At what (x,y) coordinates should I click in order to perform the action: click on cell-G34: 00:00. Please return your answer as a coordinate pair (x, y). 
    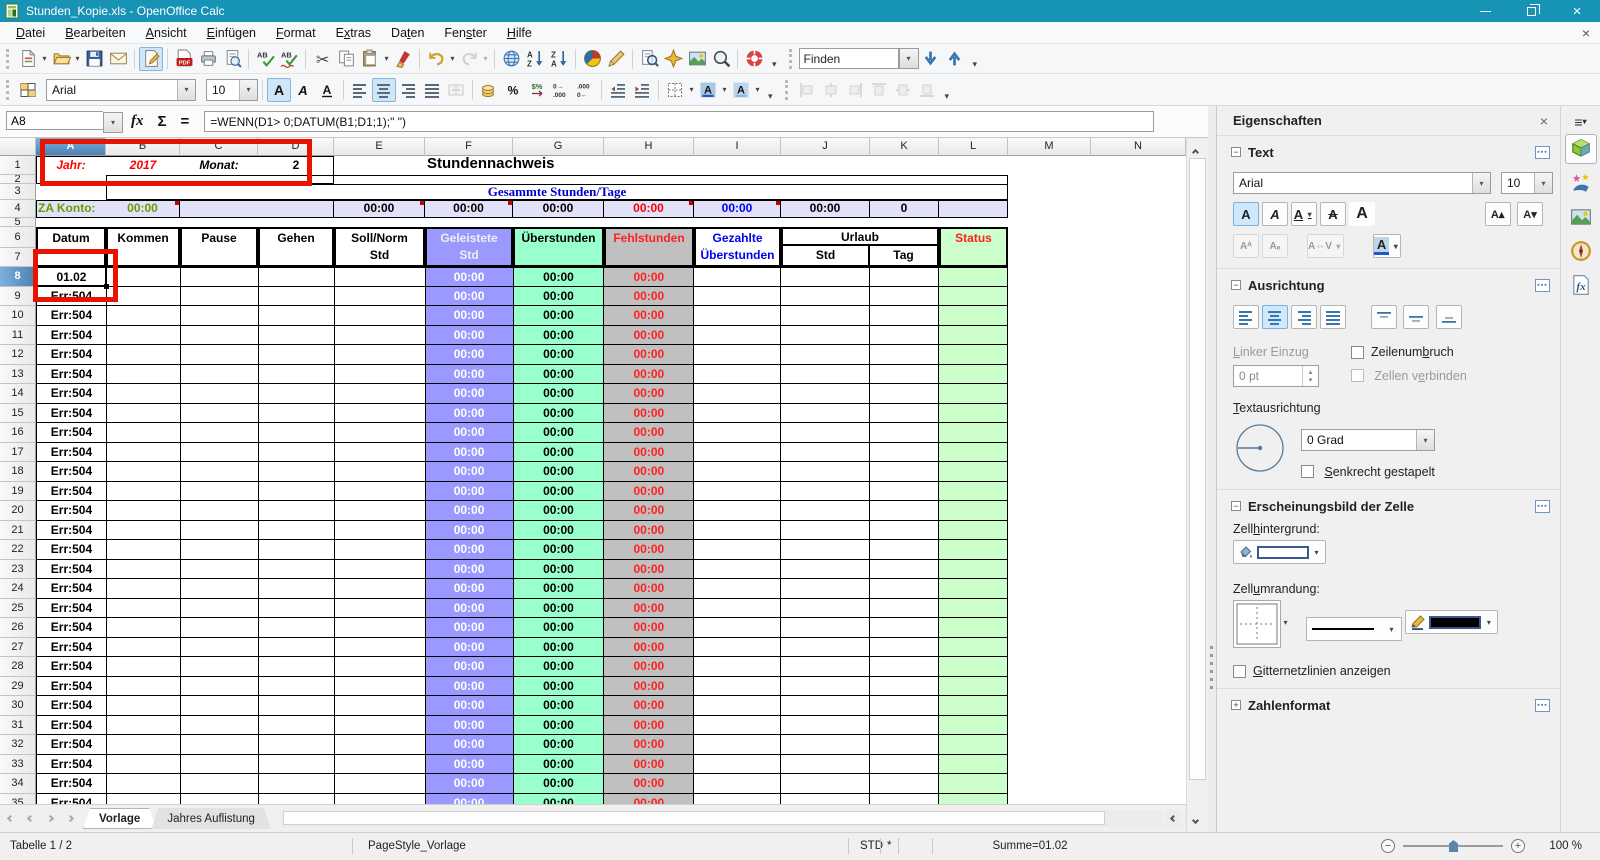
    Looking at the image, I should click on (559, 784).